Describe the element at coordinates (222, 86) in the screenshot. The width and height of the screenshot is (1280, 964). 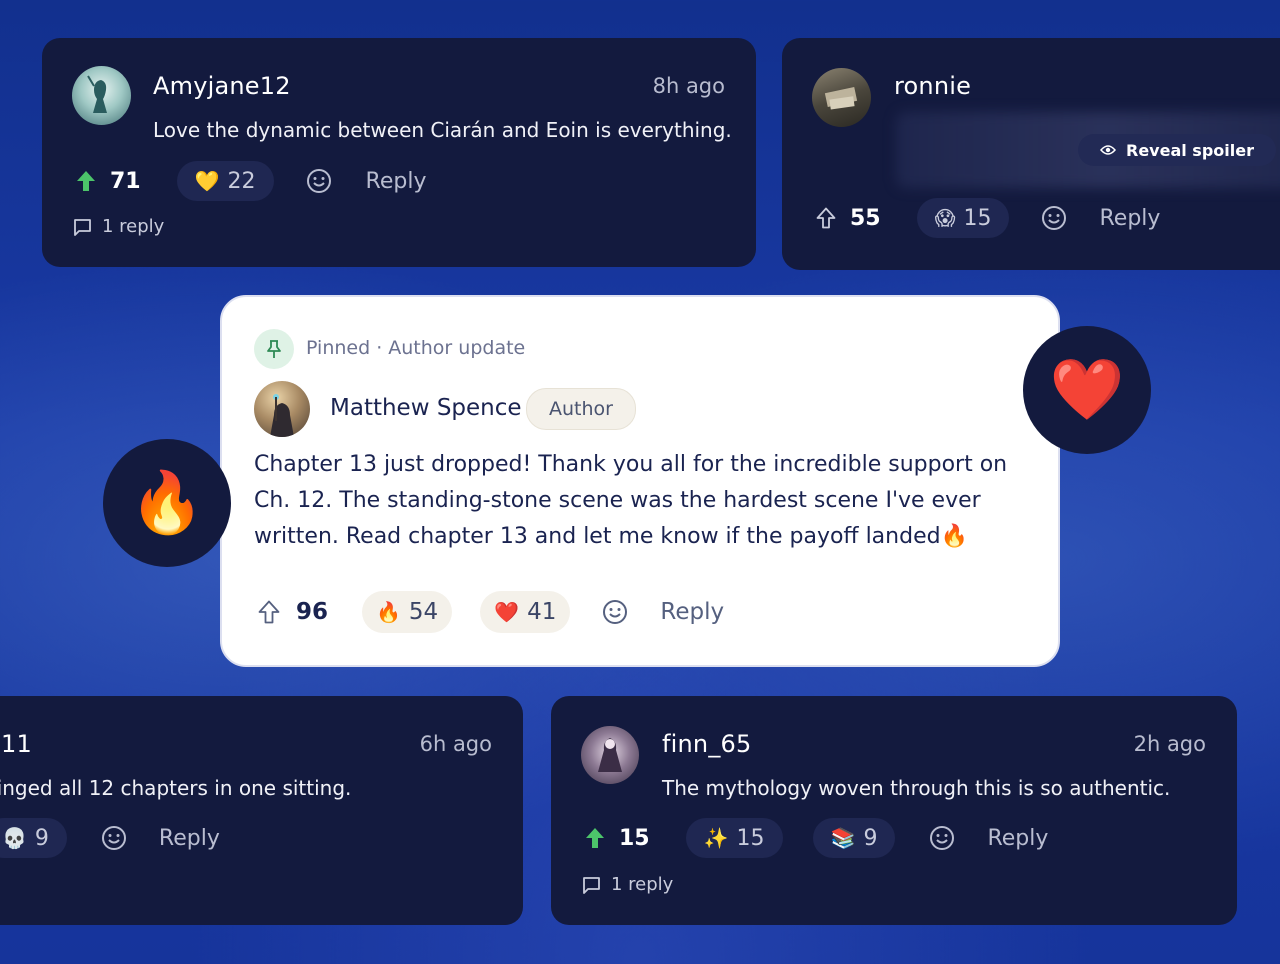
I see `username: Amyjane12` at that location.